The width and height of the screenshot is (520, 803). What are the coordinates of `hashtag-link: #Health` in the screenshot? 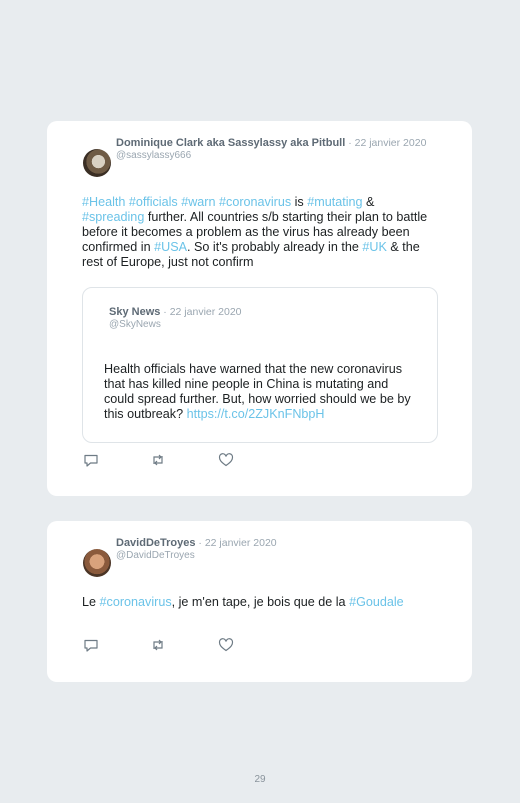 It's located at (103, 202).